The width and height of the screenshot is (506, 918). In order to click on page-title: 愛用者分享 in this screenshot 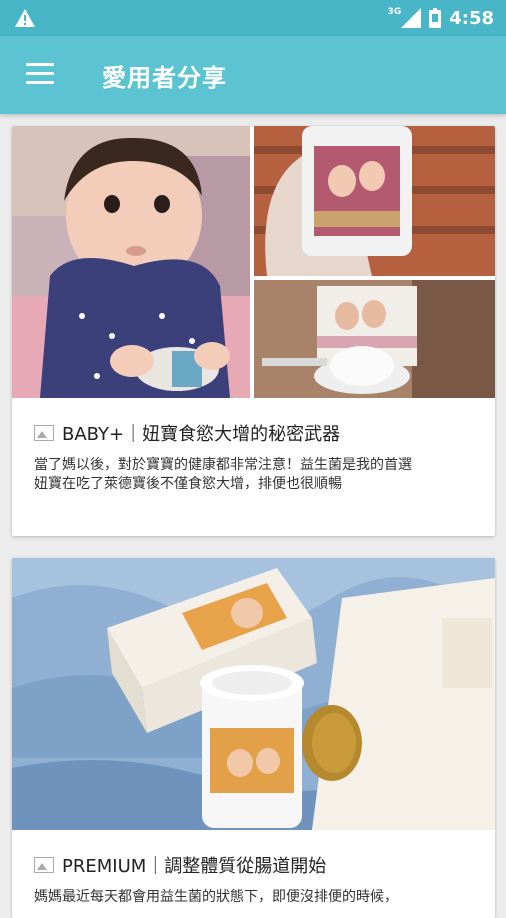, I will do `click(164, 78)`.